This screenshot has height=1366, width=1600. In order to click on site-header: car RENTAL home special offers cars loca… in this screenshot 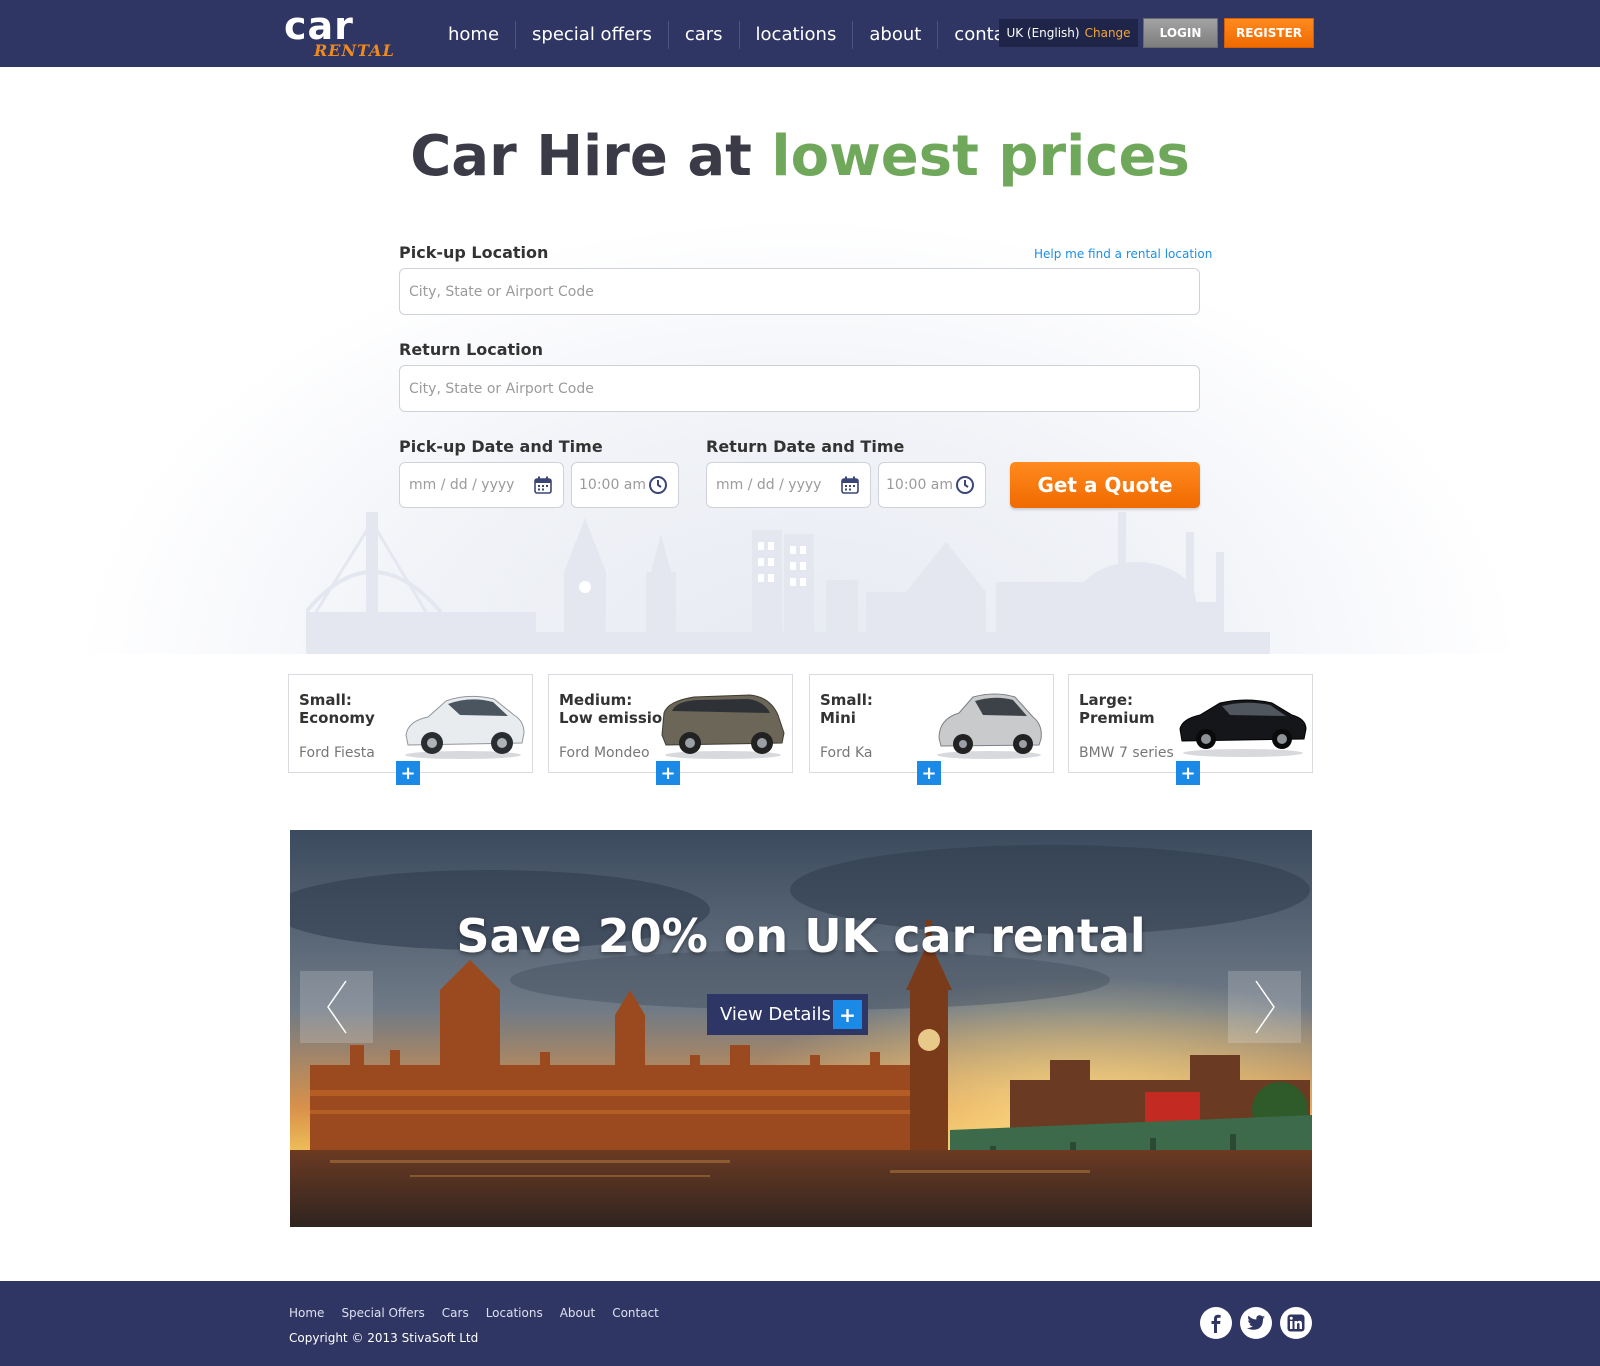, I will do `click(800, 33)`.